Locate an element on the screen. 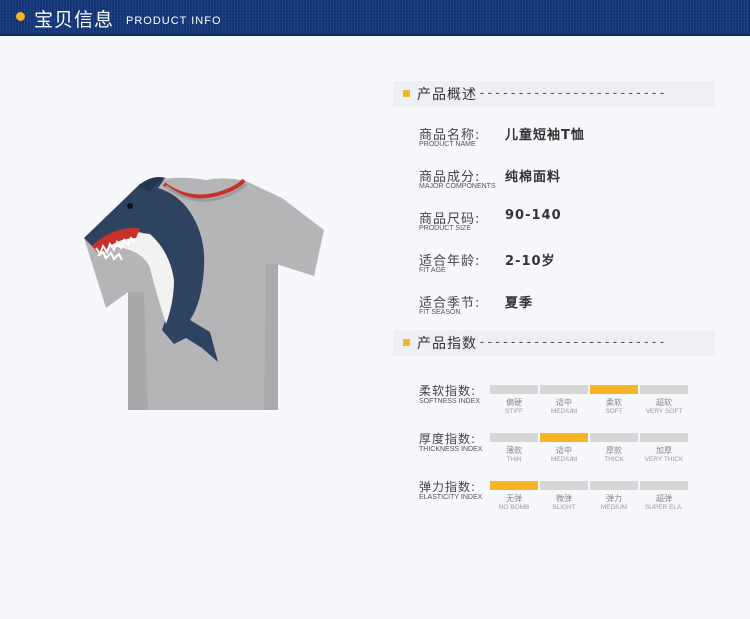 Image resolution: width=750 pixels, height=619 pixels. info-sub-label: PRODUCT NAME is located at coordinates (447, 144).